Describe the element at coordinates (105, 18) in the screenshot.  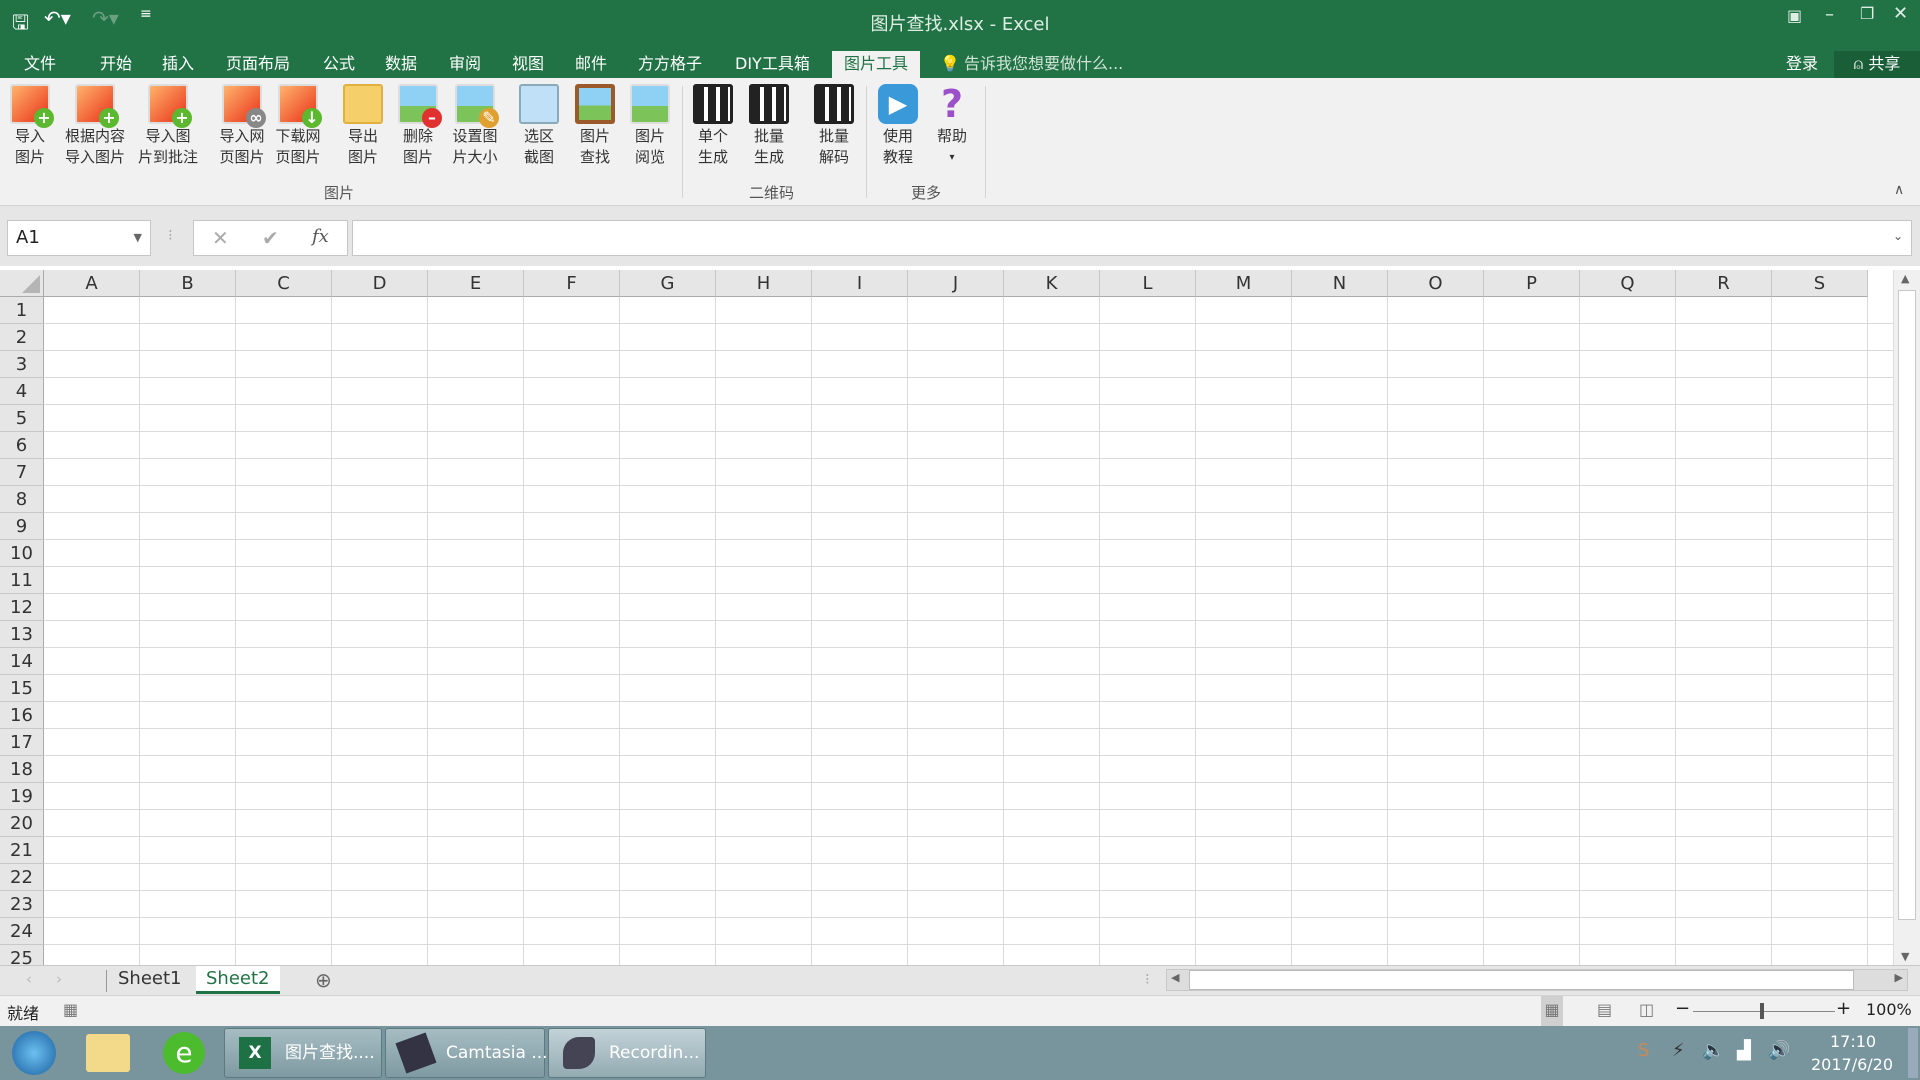
I see `redo-icon: ↷▾` at that location.